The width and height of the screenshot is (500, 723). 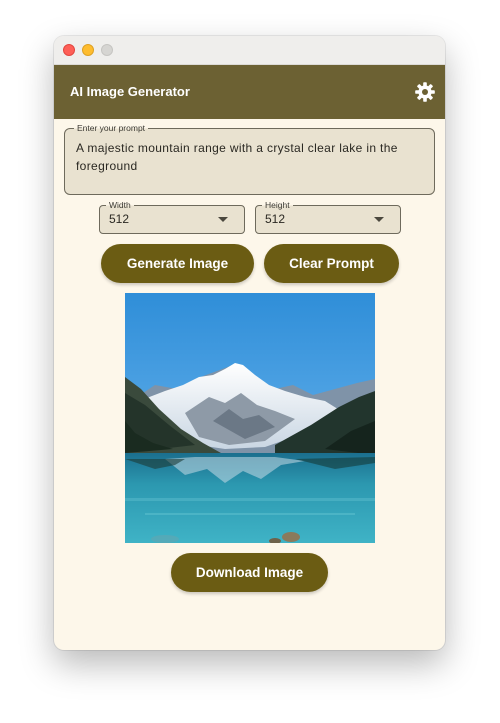 What do you see at coordinates (120, 205) in the screenshot?
I see `width-label: Width` at bounding box center [120, 205].